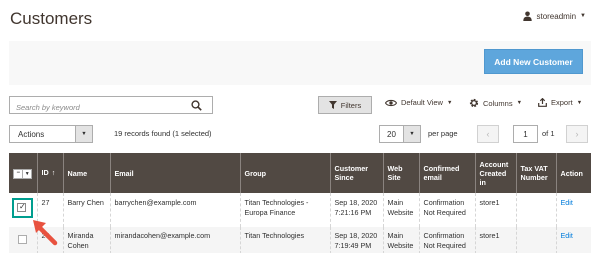 This screenshot has height=253, width=600. Describe the element at coordinates (196, 105) in the screenshot. I see `search-icon` at that location.